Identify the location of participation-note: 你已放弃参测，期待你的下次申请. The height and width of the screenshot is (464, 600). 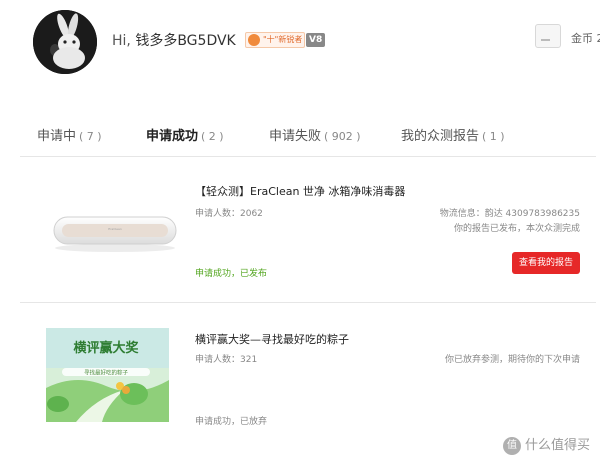
(512, 360).